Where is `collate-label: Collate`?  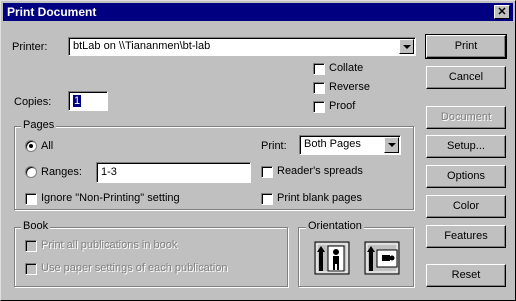 collate-label: Collate is located at coordinates (346, 68).